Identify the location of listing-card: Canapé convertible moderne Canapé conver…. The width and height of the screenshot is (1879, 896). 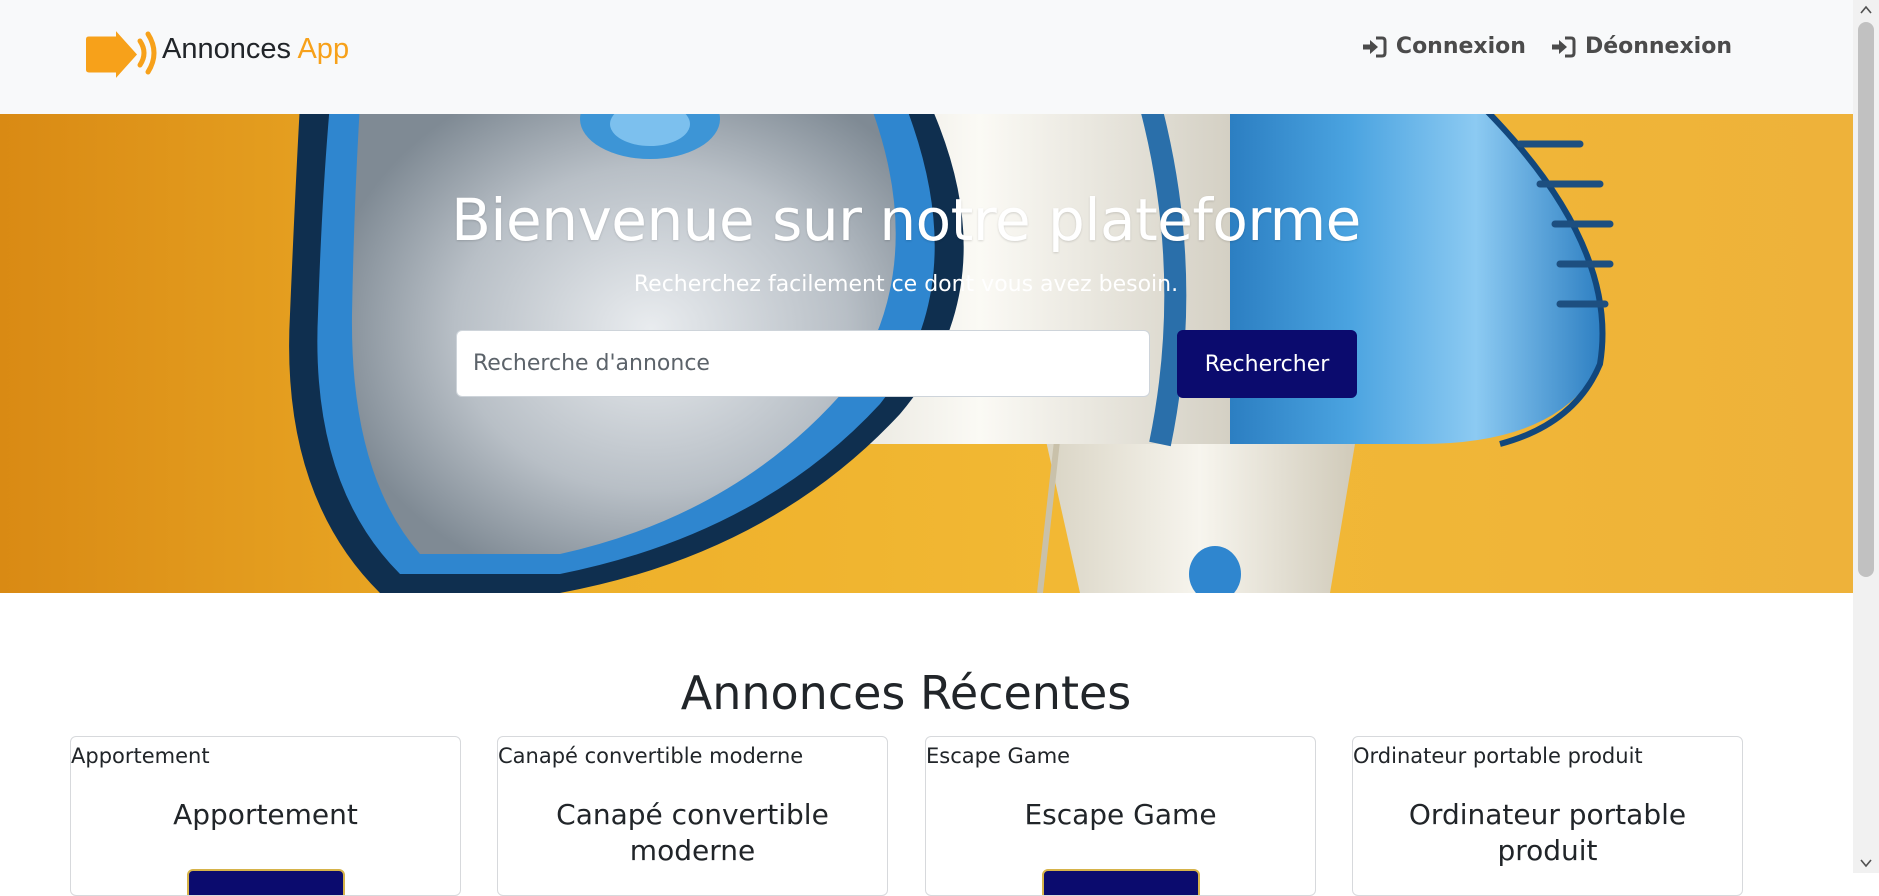
(692, 816).